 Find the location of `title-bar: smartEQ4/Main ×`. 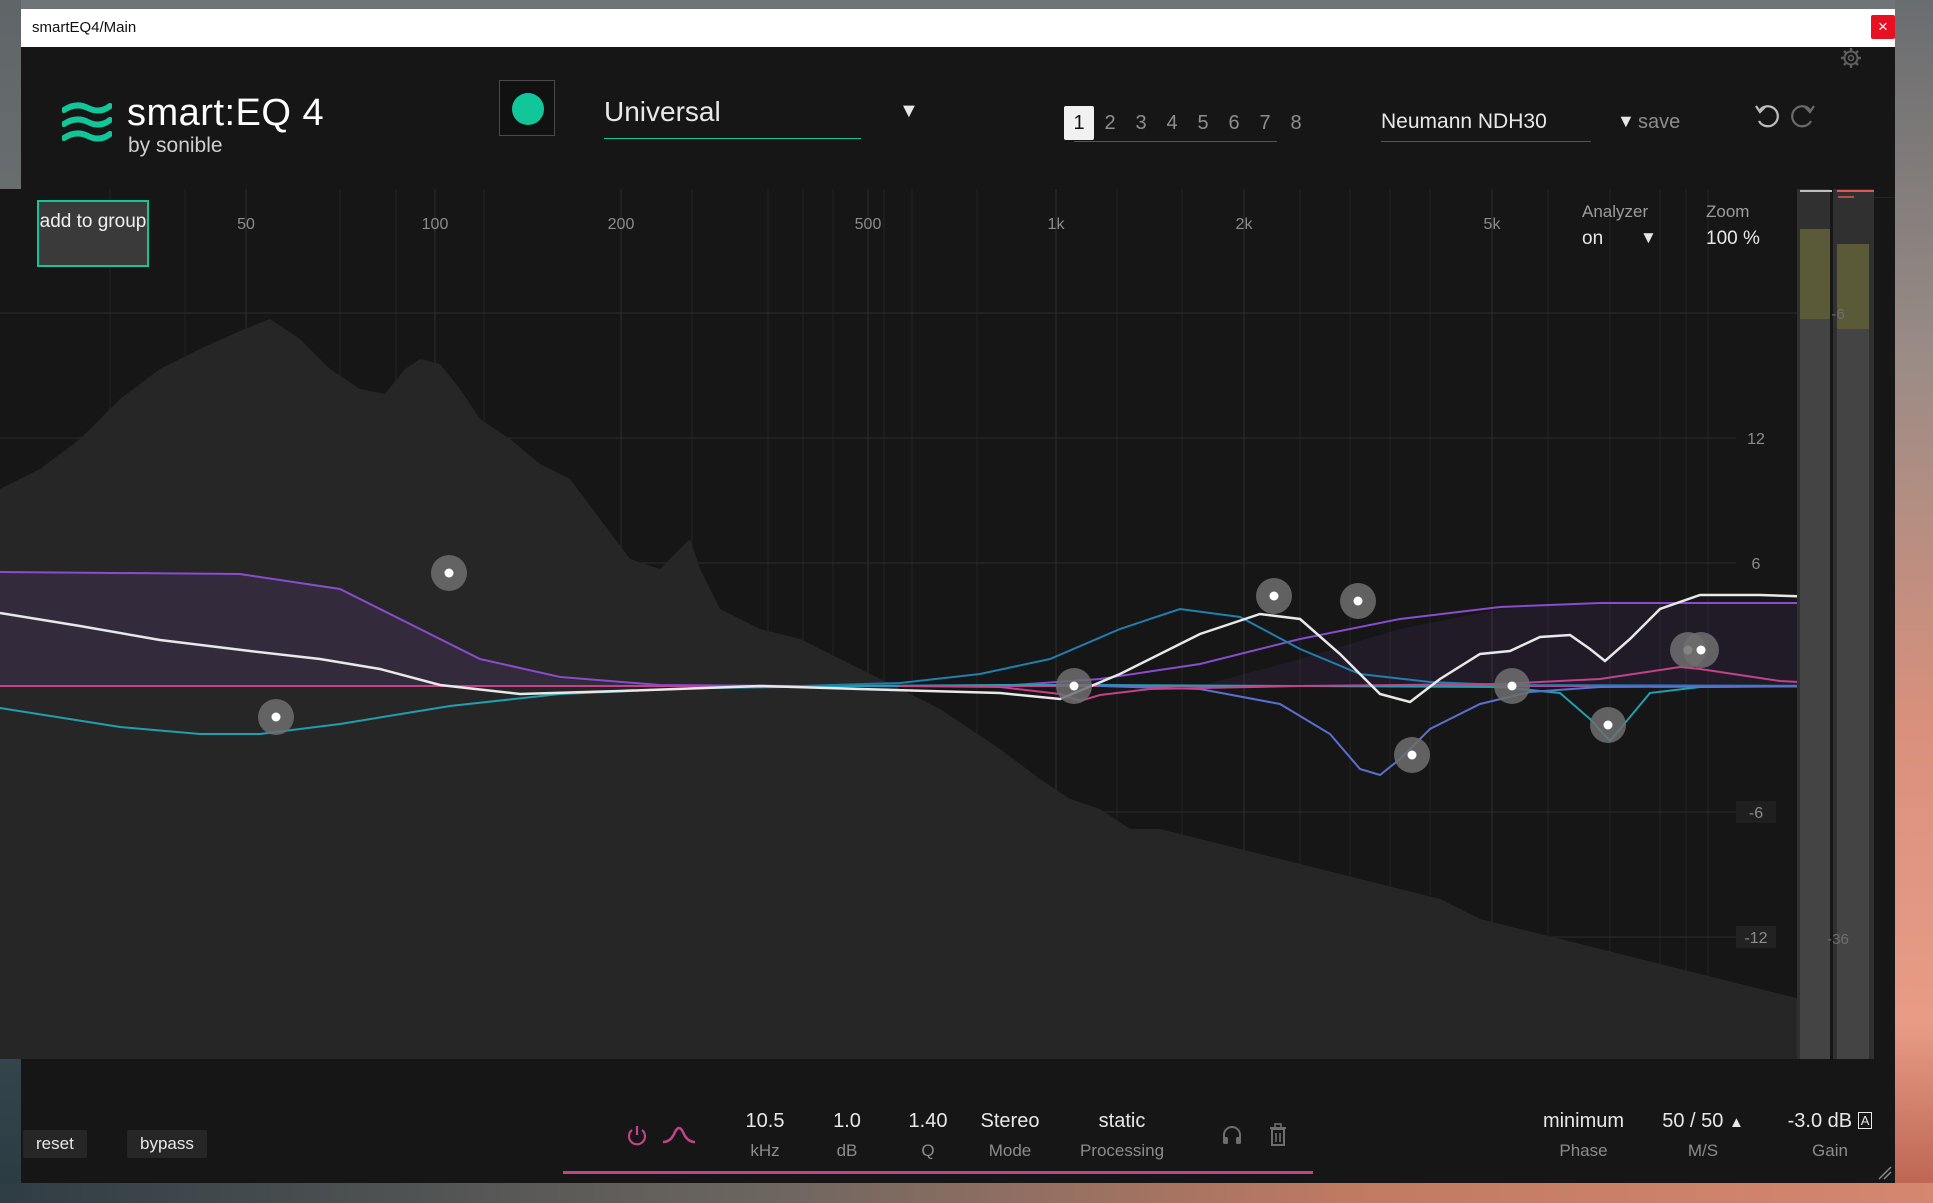

title-bar: smartEQ4/Main × is located at coordinates (958, 28).